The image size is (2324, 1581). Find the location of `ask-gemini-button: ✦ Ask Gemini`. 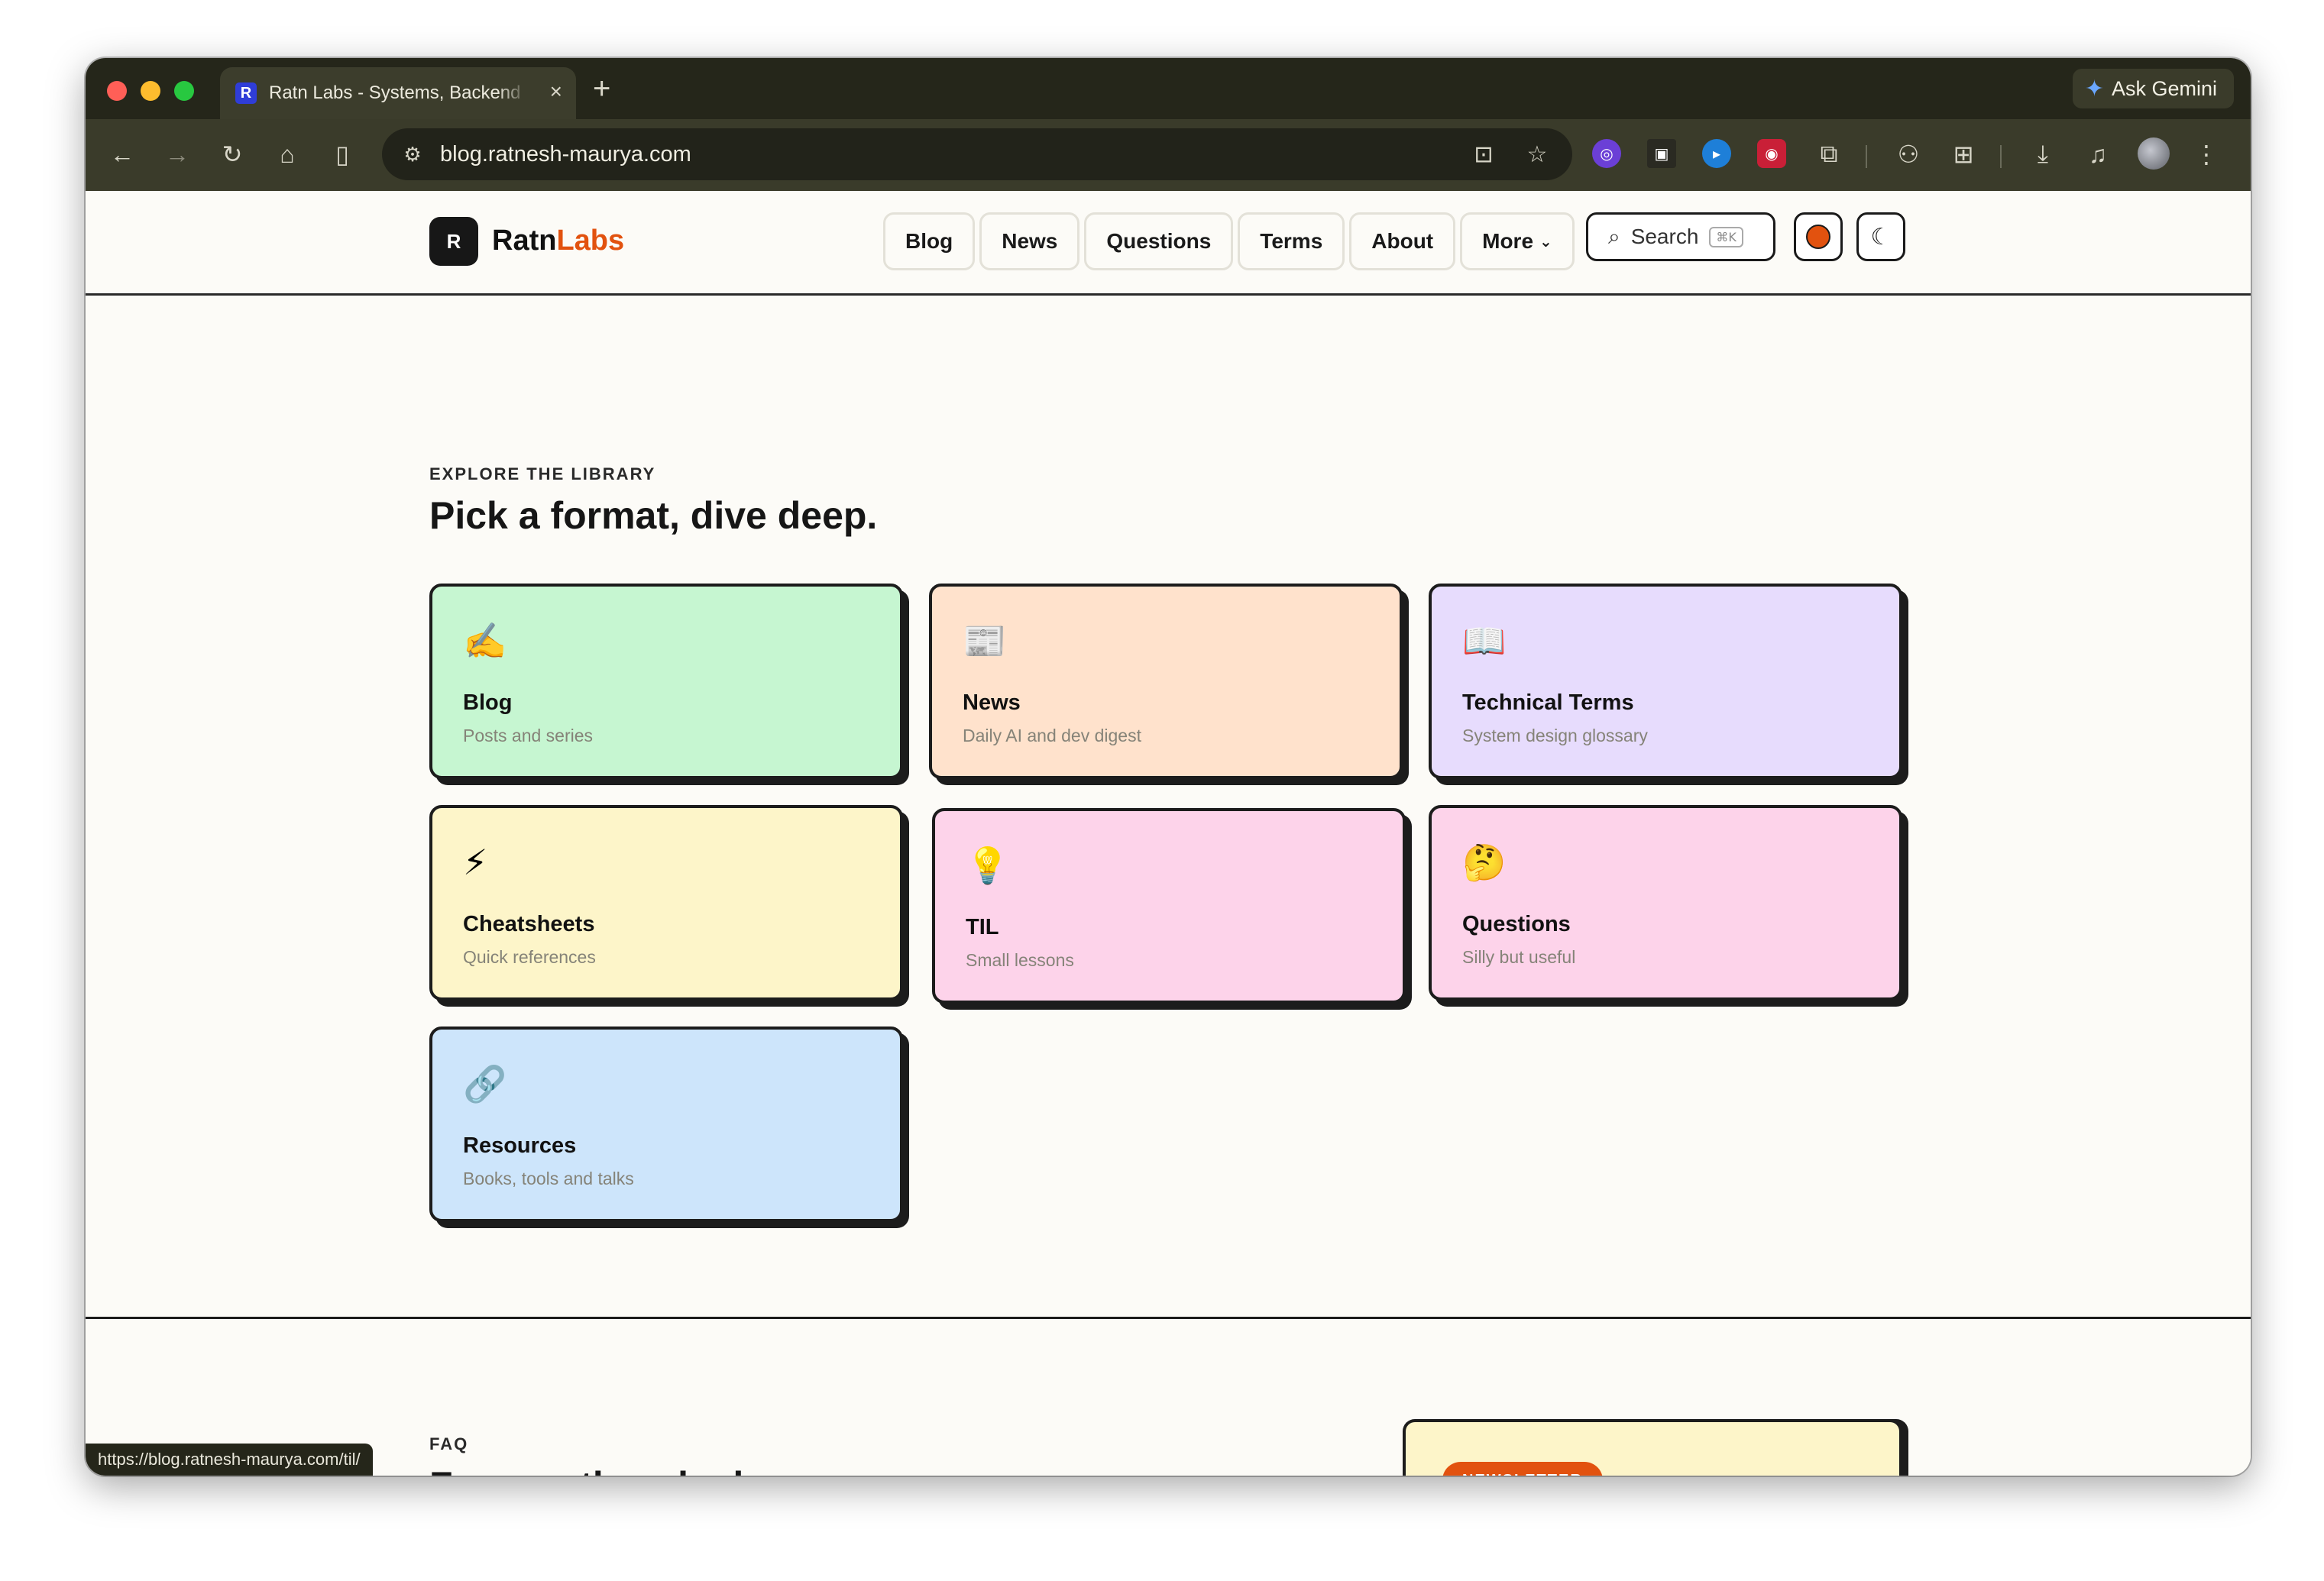

ask-gemini-button: ✦ Ask Gemini is located at coordinates (2153, 88).